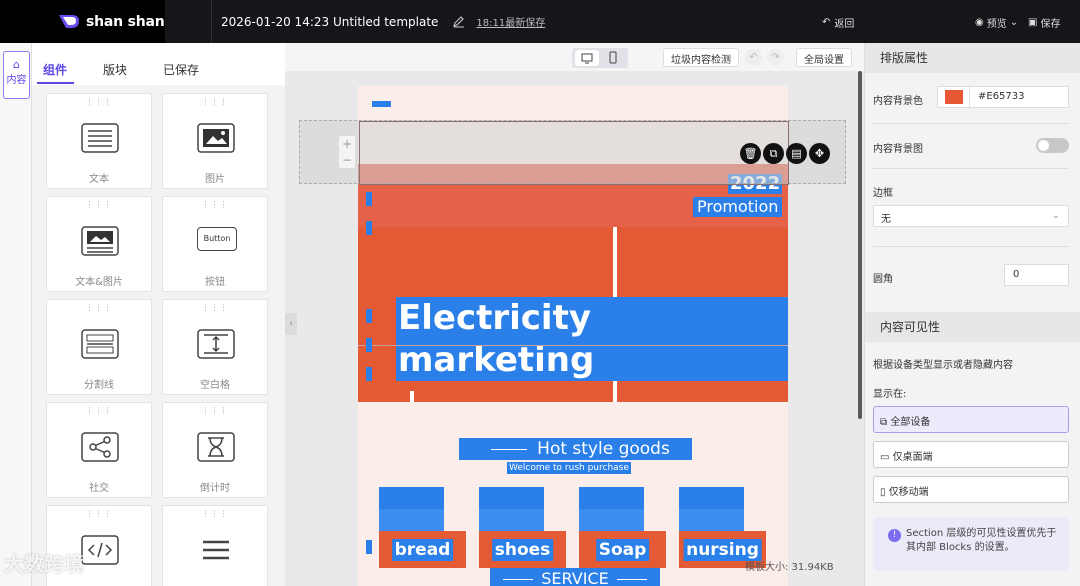  I want to click on brand-name: shan shan, so click(125, 21).